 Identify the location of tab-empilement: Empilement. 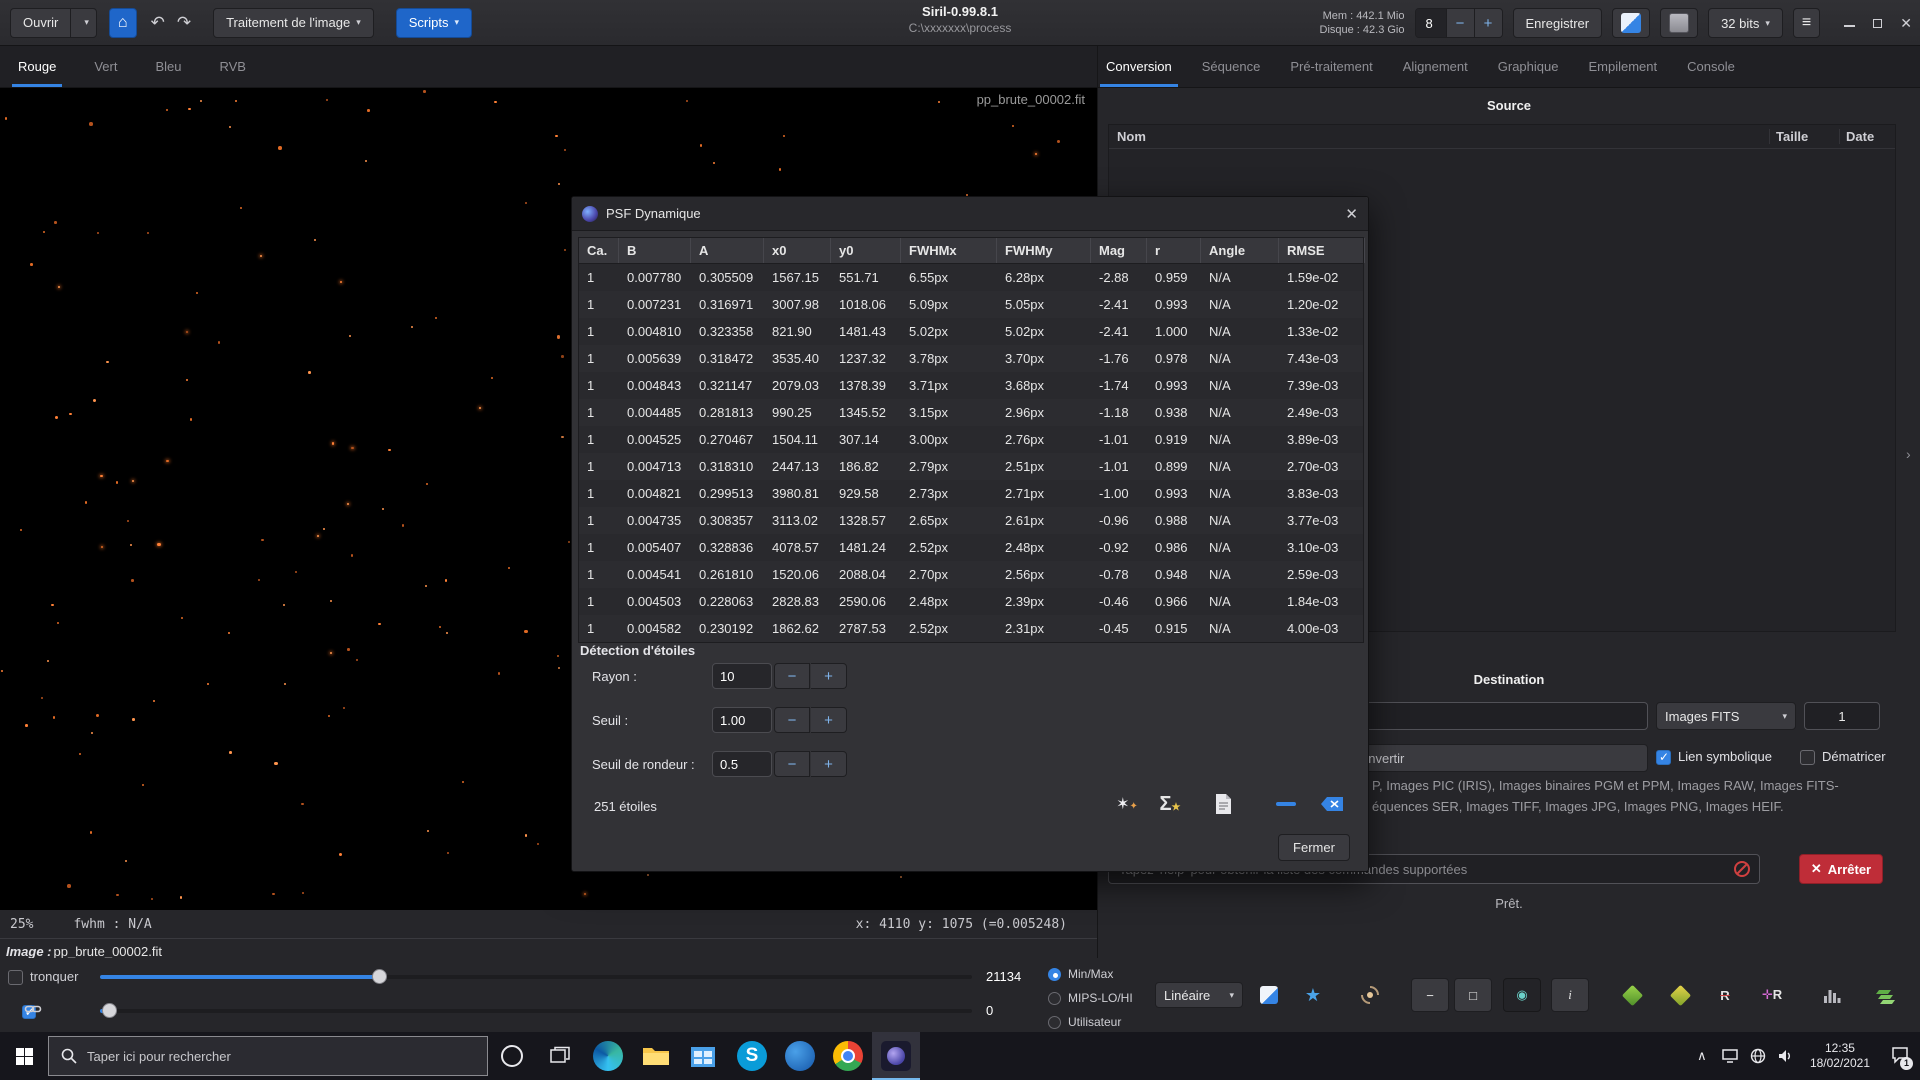
(1622, 66).